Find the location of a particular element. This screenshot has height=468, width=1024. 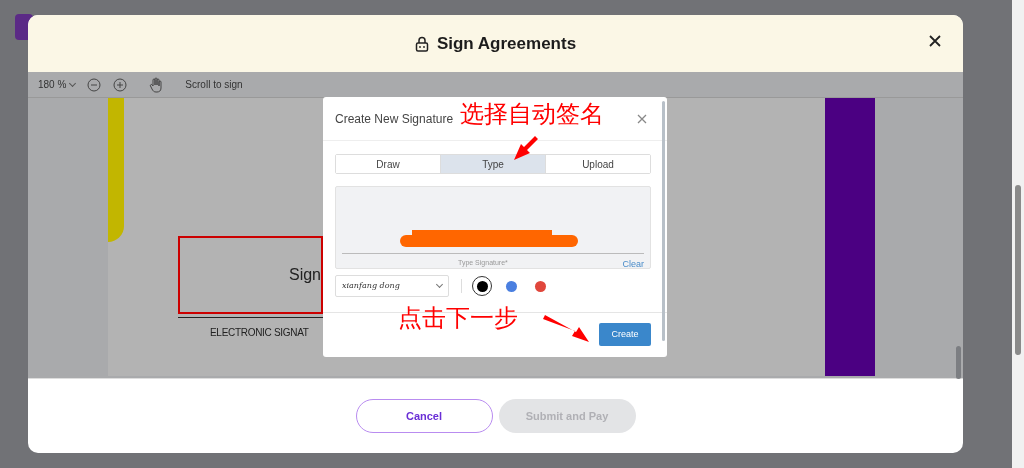

tab: Upload is located at coordinates (597, 164).